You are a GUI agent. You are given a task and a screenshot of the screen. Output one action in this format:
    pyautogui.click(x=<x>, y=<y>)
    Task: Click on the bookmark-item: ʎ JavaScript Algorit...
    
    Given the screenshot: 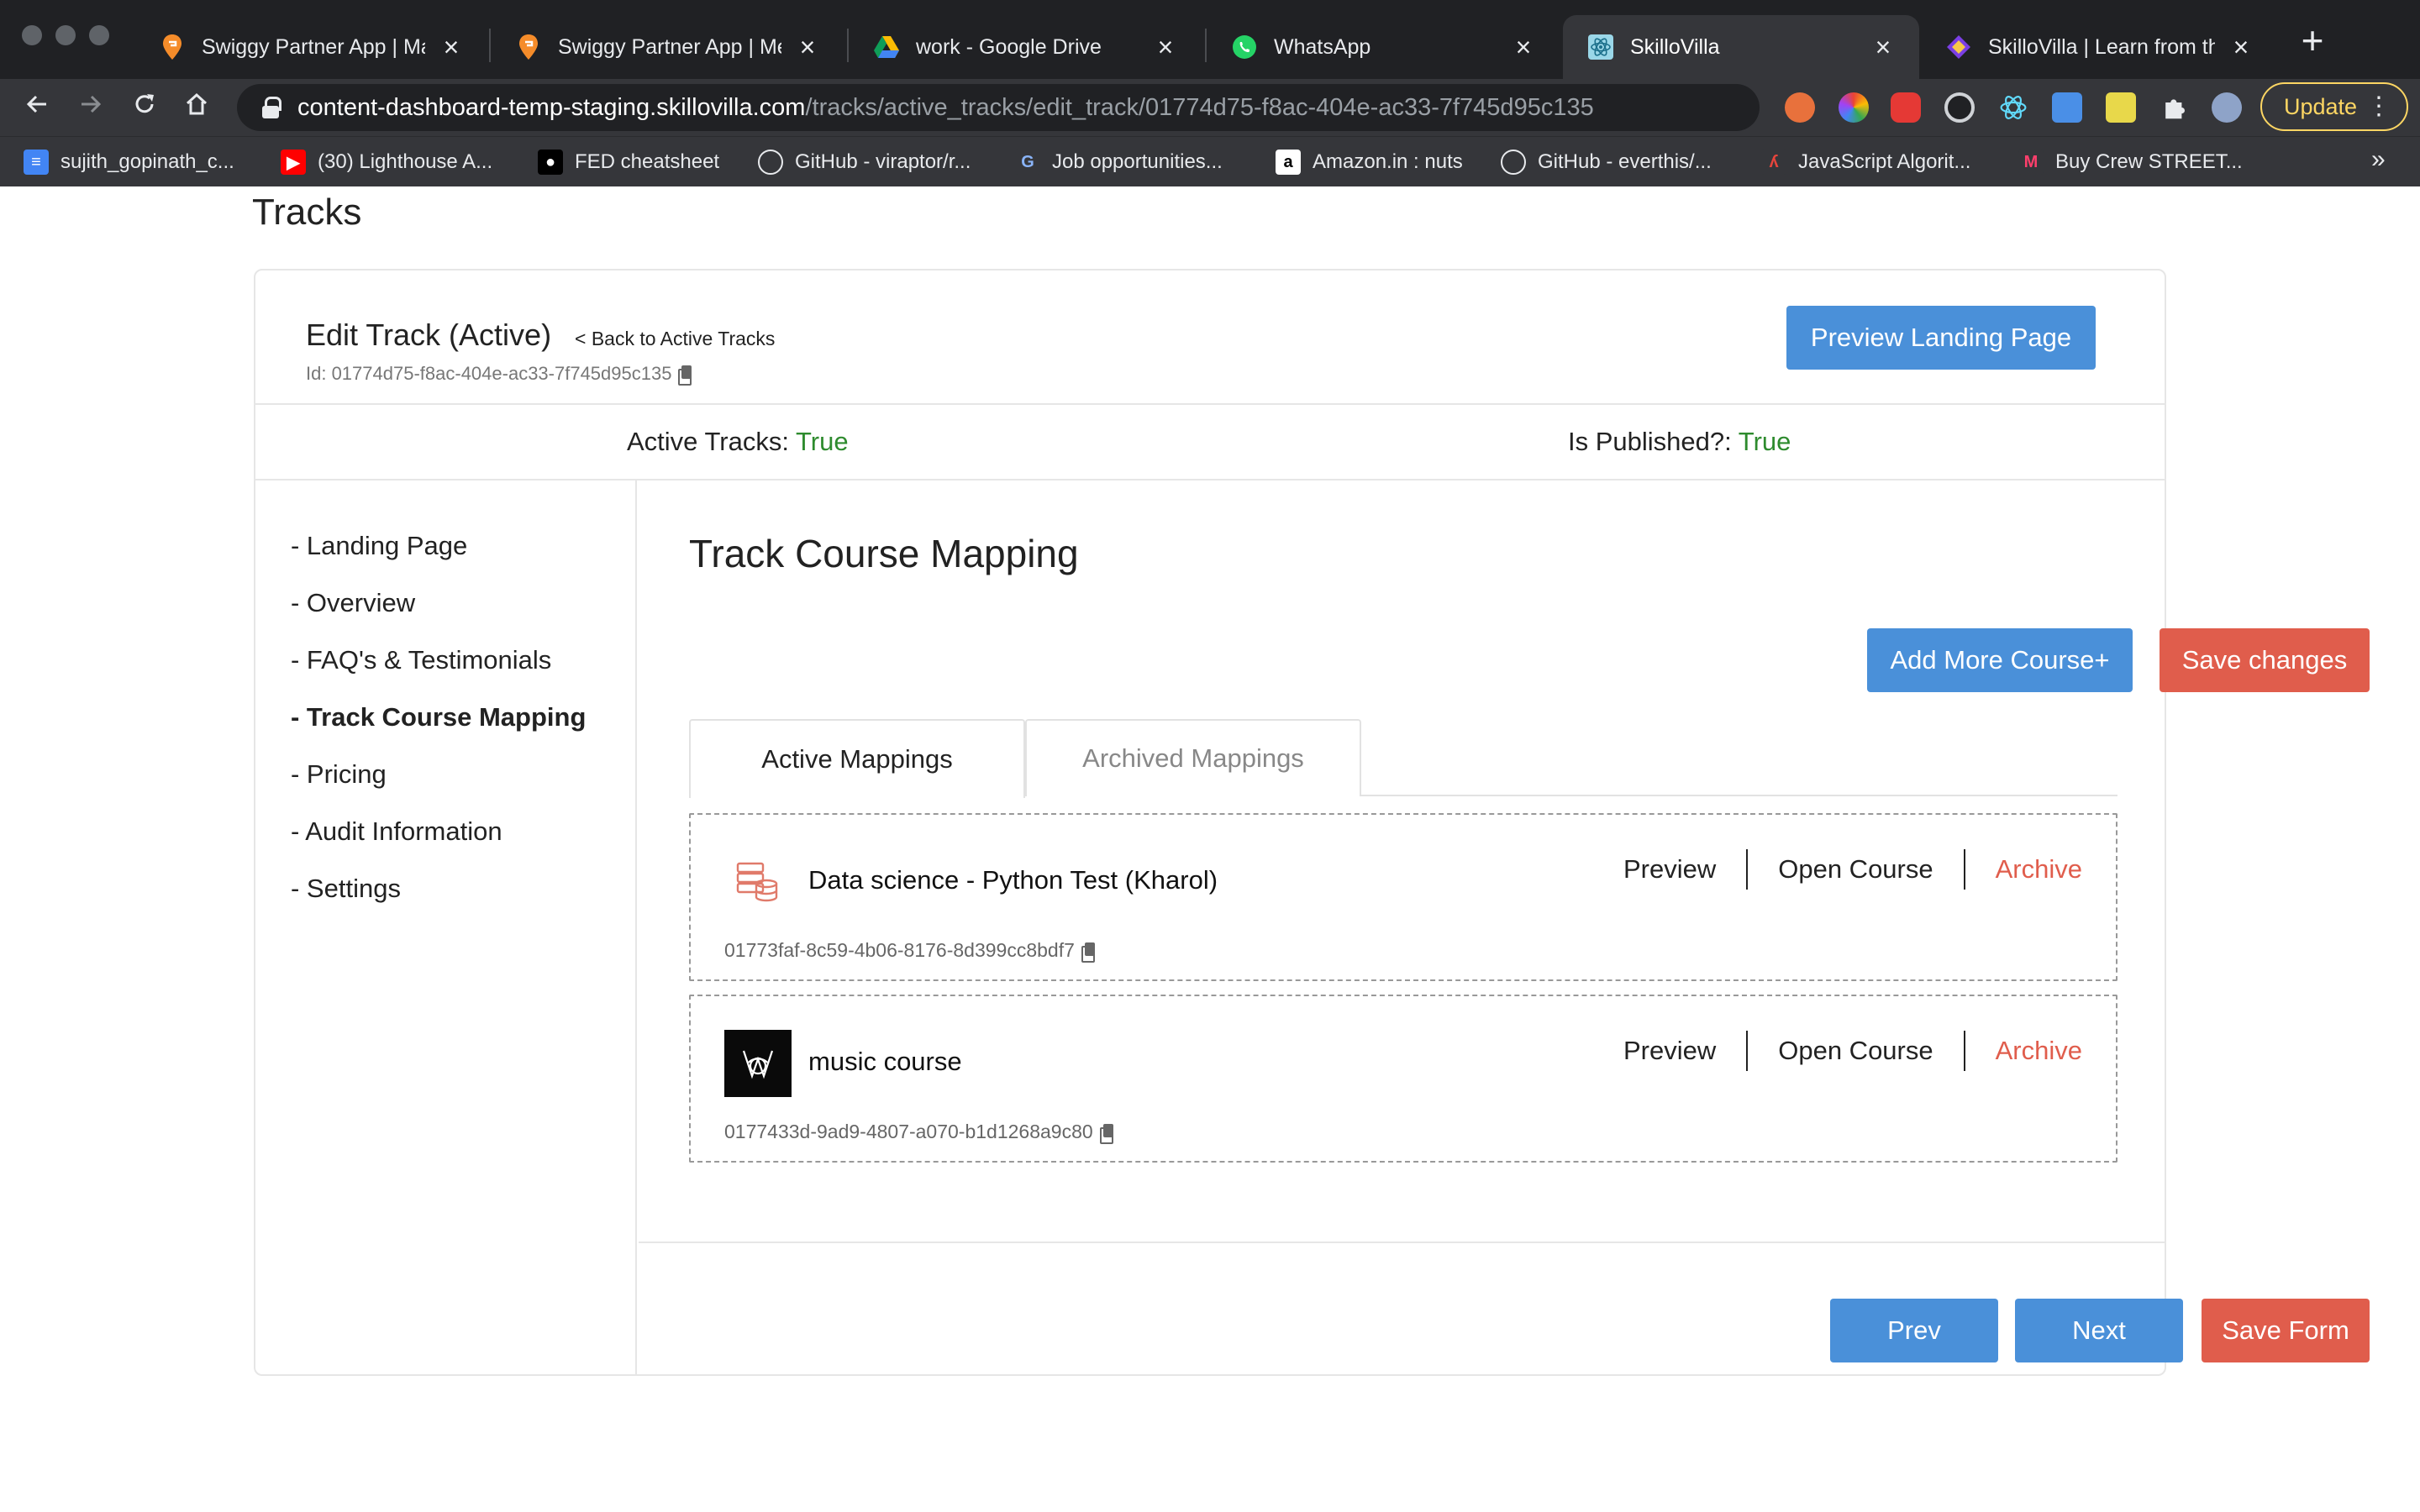 What is the action you would take?
    pyautogui.click(x=1865, y=162)
    